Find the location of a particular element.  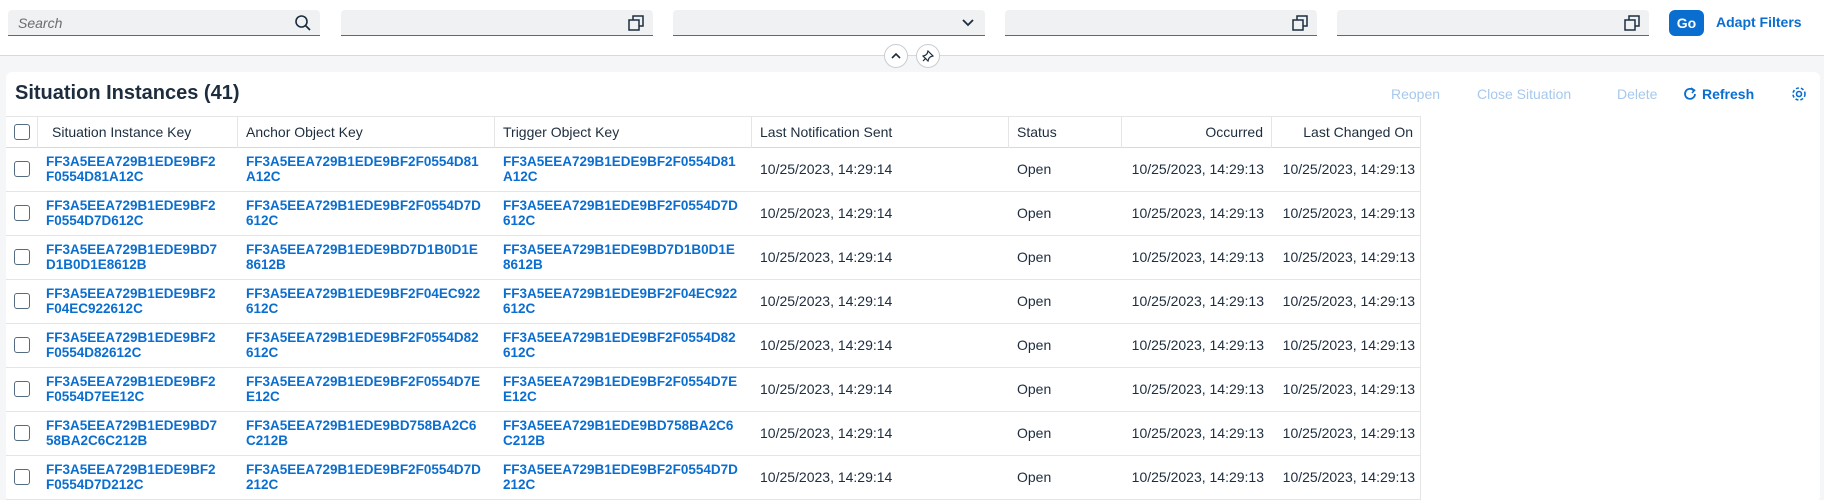

anchor-object-key-link: FF3A5EEA729B1EDE9BF2F0554D82 612C is located at coordinates (369, 345).